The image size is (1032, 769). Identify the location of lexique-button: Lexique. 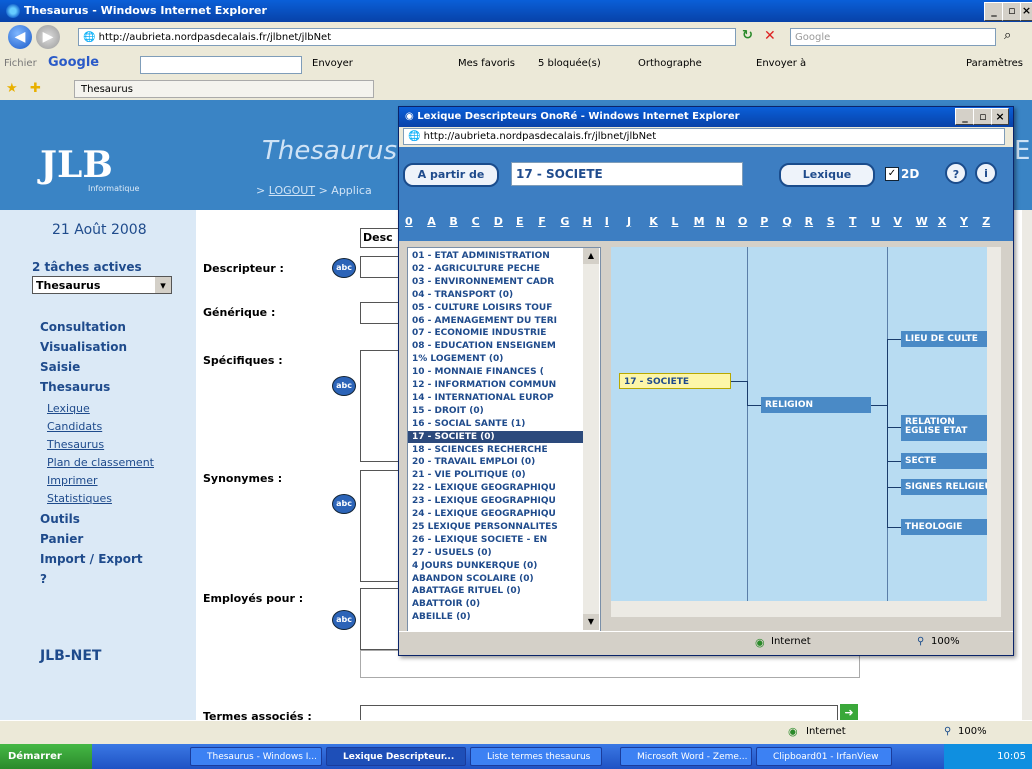
(827, 175).